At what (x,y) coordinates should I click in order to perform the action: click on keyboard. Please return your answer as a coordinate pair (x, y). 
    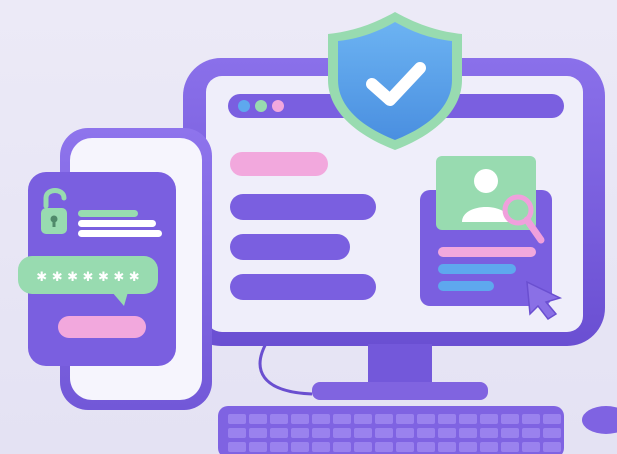
    Looking at the image, I should click on (391, 430).